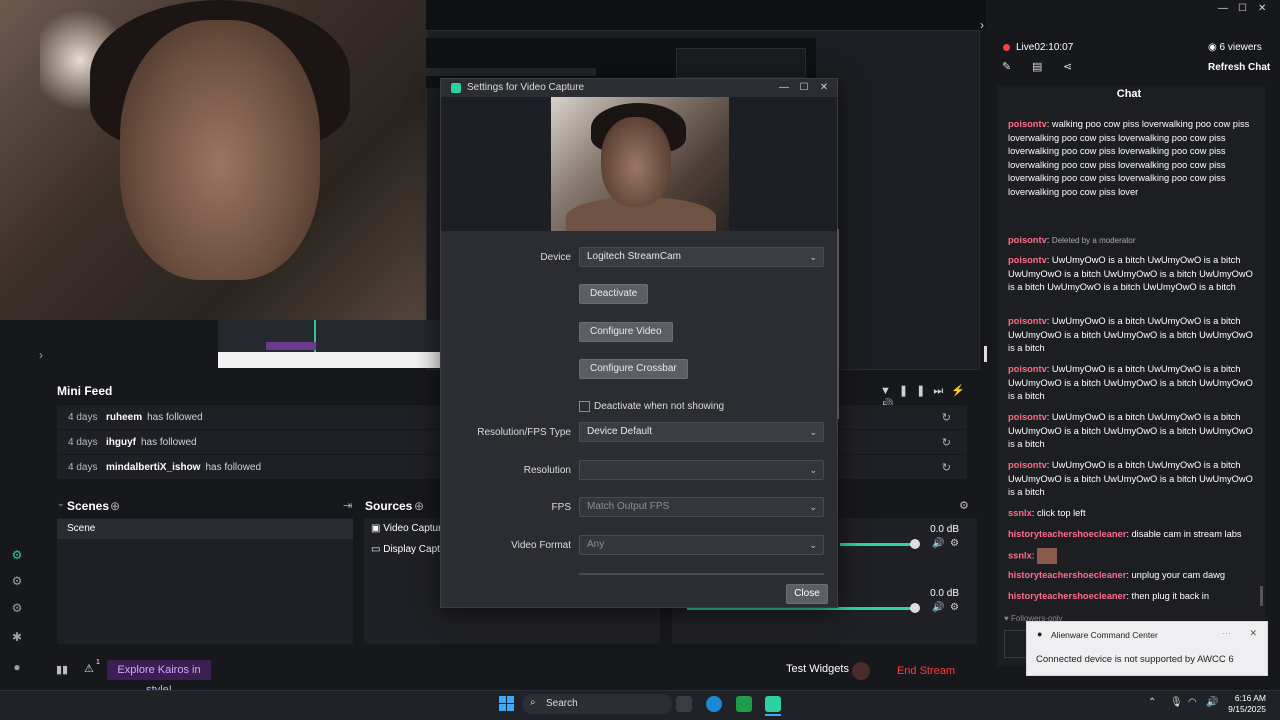 The width and height of the screenshot is (1280, 720). I want to click on test-widgets-button: Test Widgets, so click(817, 669).